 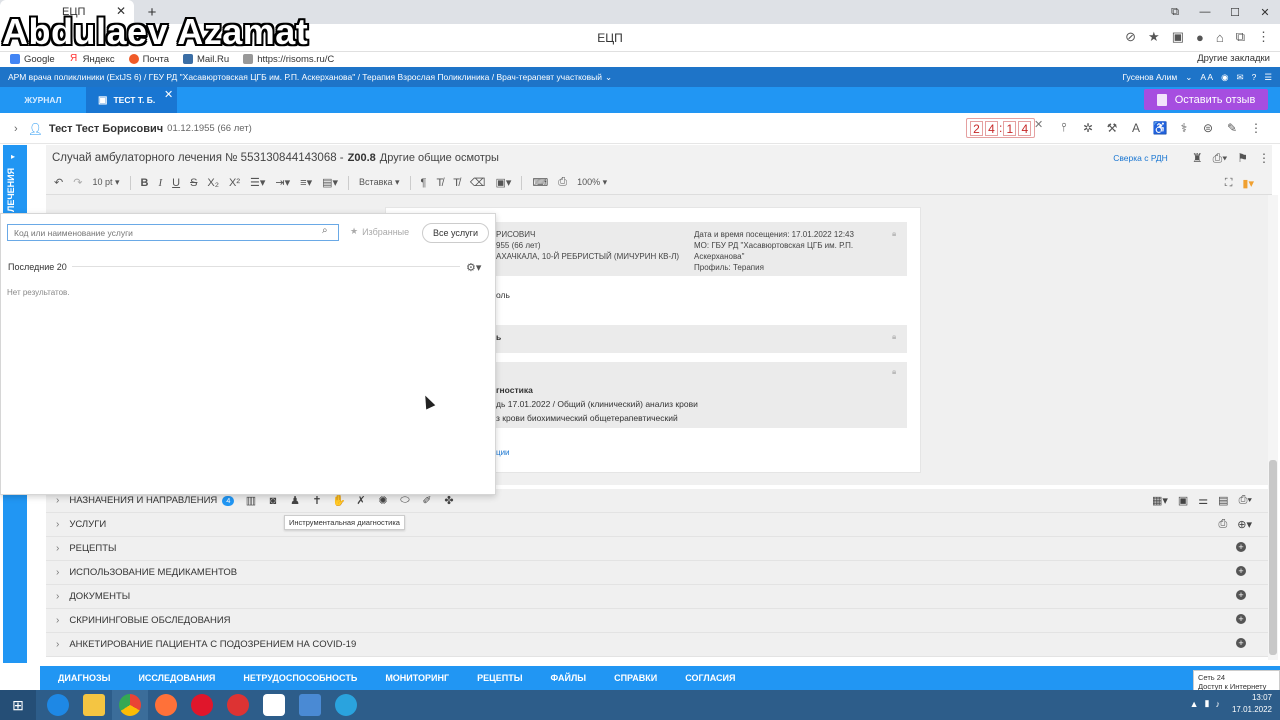 What do you see at coordinates (132, 100) in the screenshot?
I see `tab-patient: ▣ ТЕСТ Т. Б. ✕` at bounding box center [132, 100].